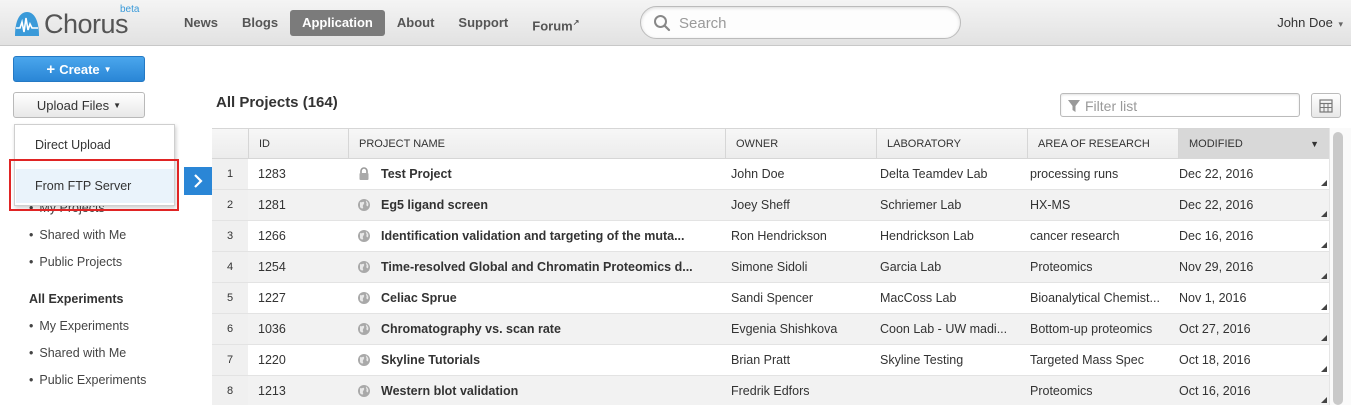 The height and width of the screenshot is (405, 1351). Describe the element at coordinates (551, 205) in the screenshot. I see `cell-project-name: Eg5 ligand screen` at that location.